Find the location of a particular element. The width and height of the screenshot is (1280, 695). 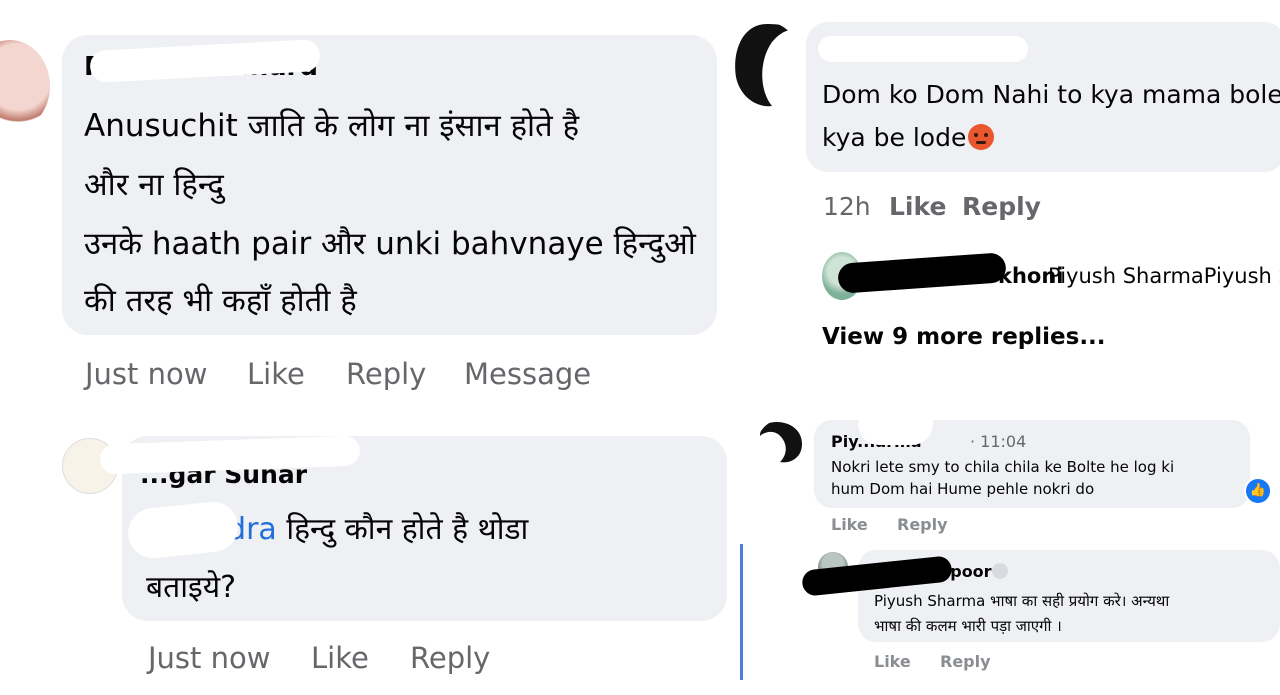

reply-line-2: भाषा की कलम भारी पड़ा जाएगी । is located at coordinates (968, 626).